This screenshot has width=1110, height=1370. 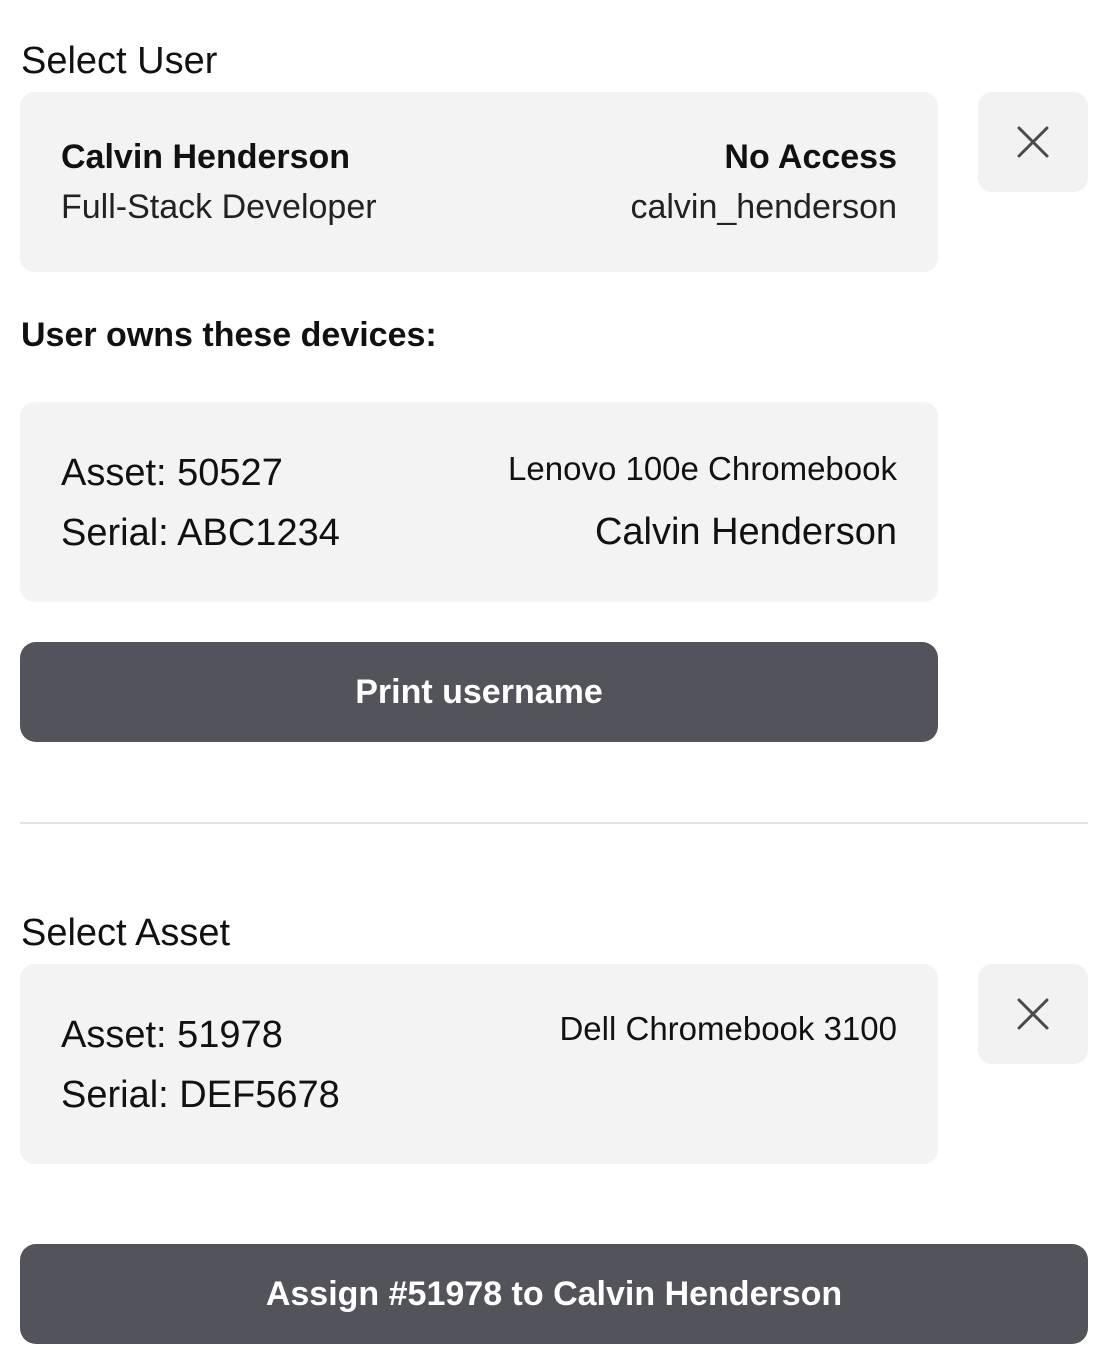 I want to click on asset-model: Dell Chromebook 3100, so click(x=728, y=1028).